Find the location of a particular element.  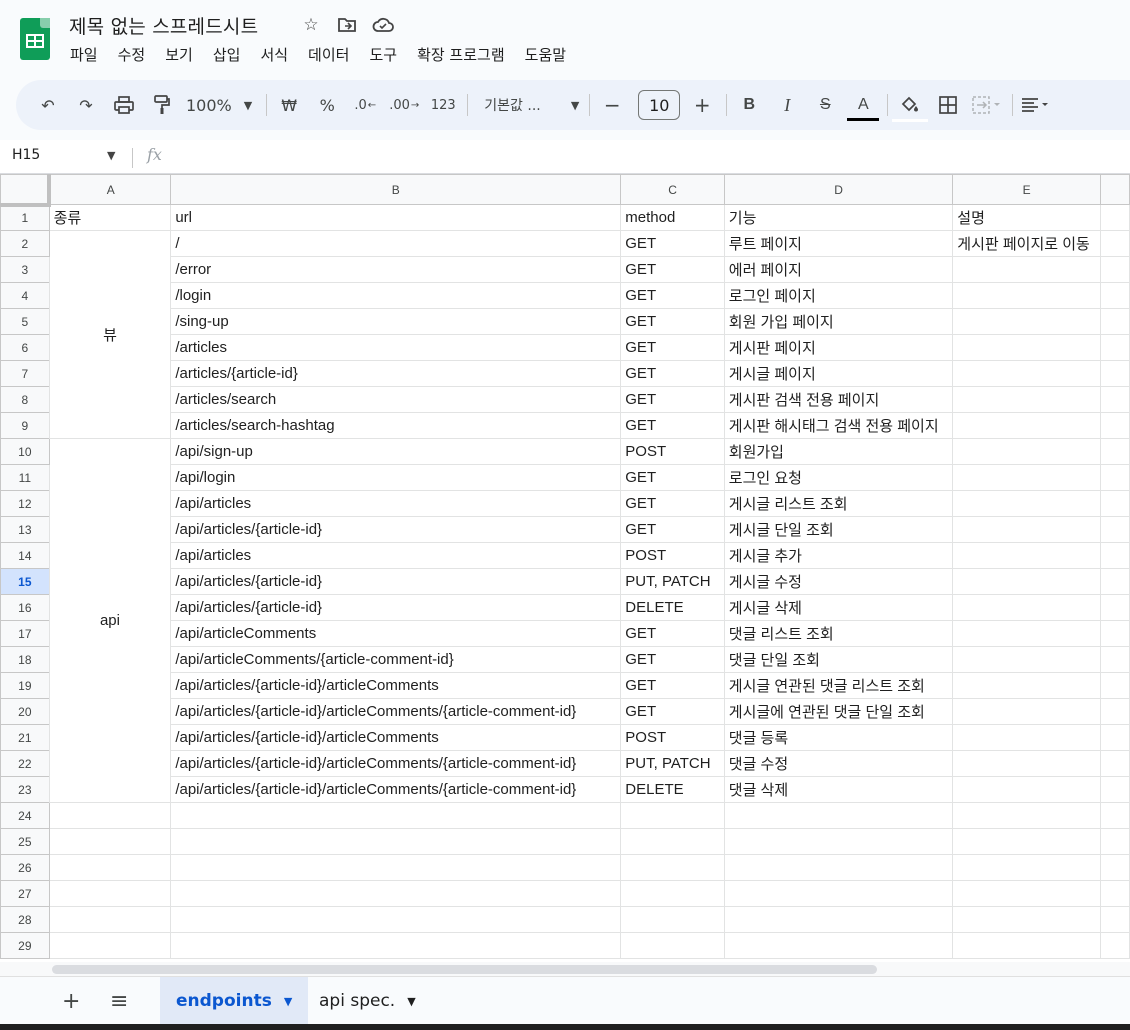

sheets-logo-icon is located at coordinates (35, 39).